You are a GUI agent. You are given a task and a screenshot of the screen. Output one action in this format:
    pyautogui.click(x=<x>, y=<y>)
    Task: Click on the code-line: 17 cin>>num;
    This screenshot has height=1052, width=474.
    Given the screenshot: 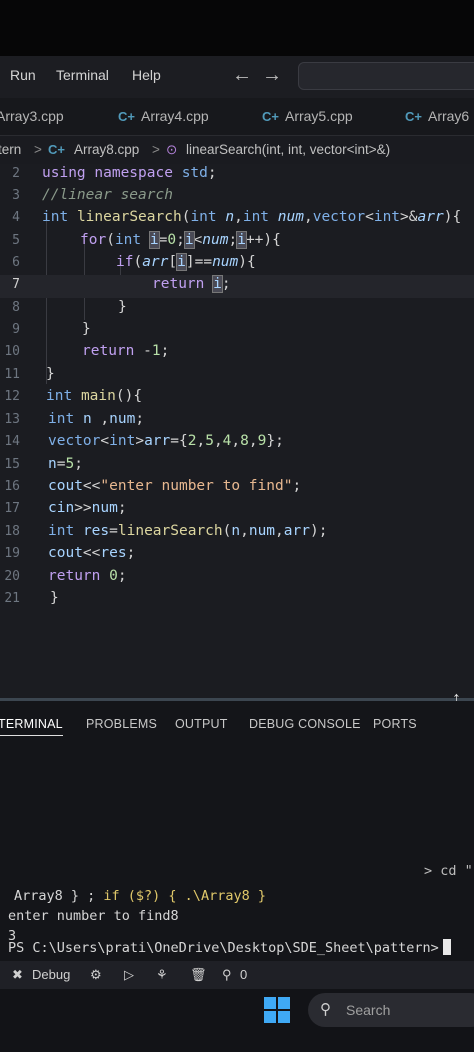 What is the action you would take?
    pyautogui.click(x=237, y=510)
    